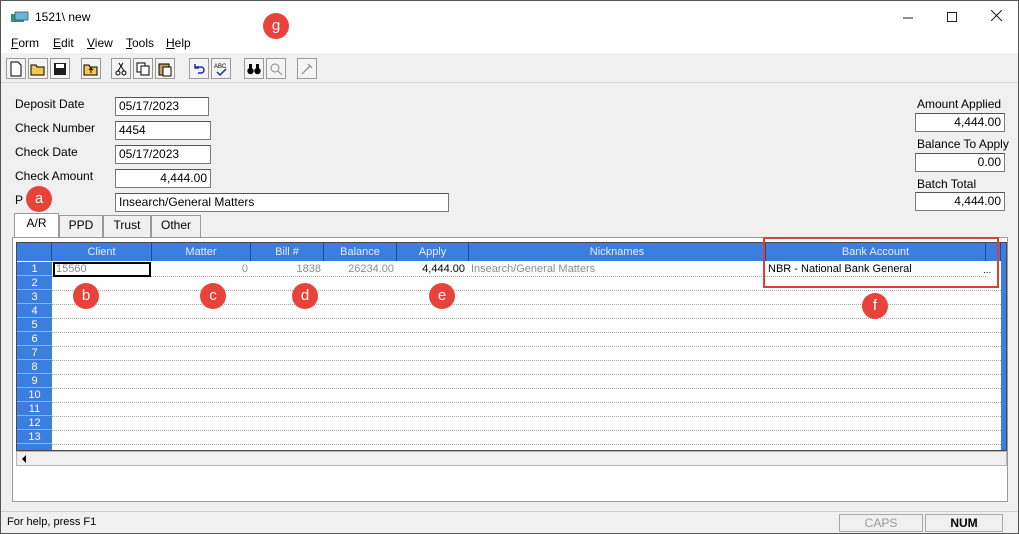  What do you see at coordinates (960, 122) in the screenshot?
I see `amount-applied-field: 4,444.00` at bounding box center [960, 122].